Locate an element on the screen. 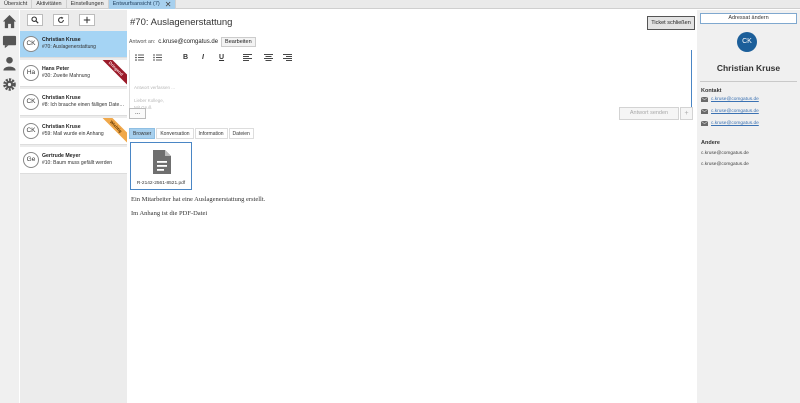 The image size is (800, 403). contact-avatar: CK is located at coordinates (747, 42).